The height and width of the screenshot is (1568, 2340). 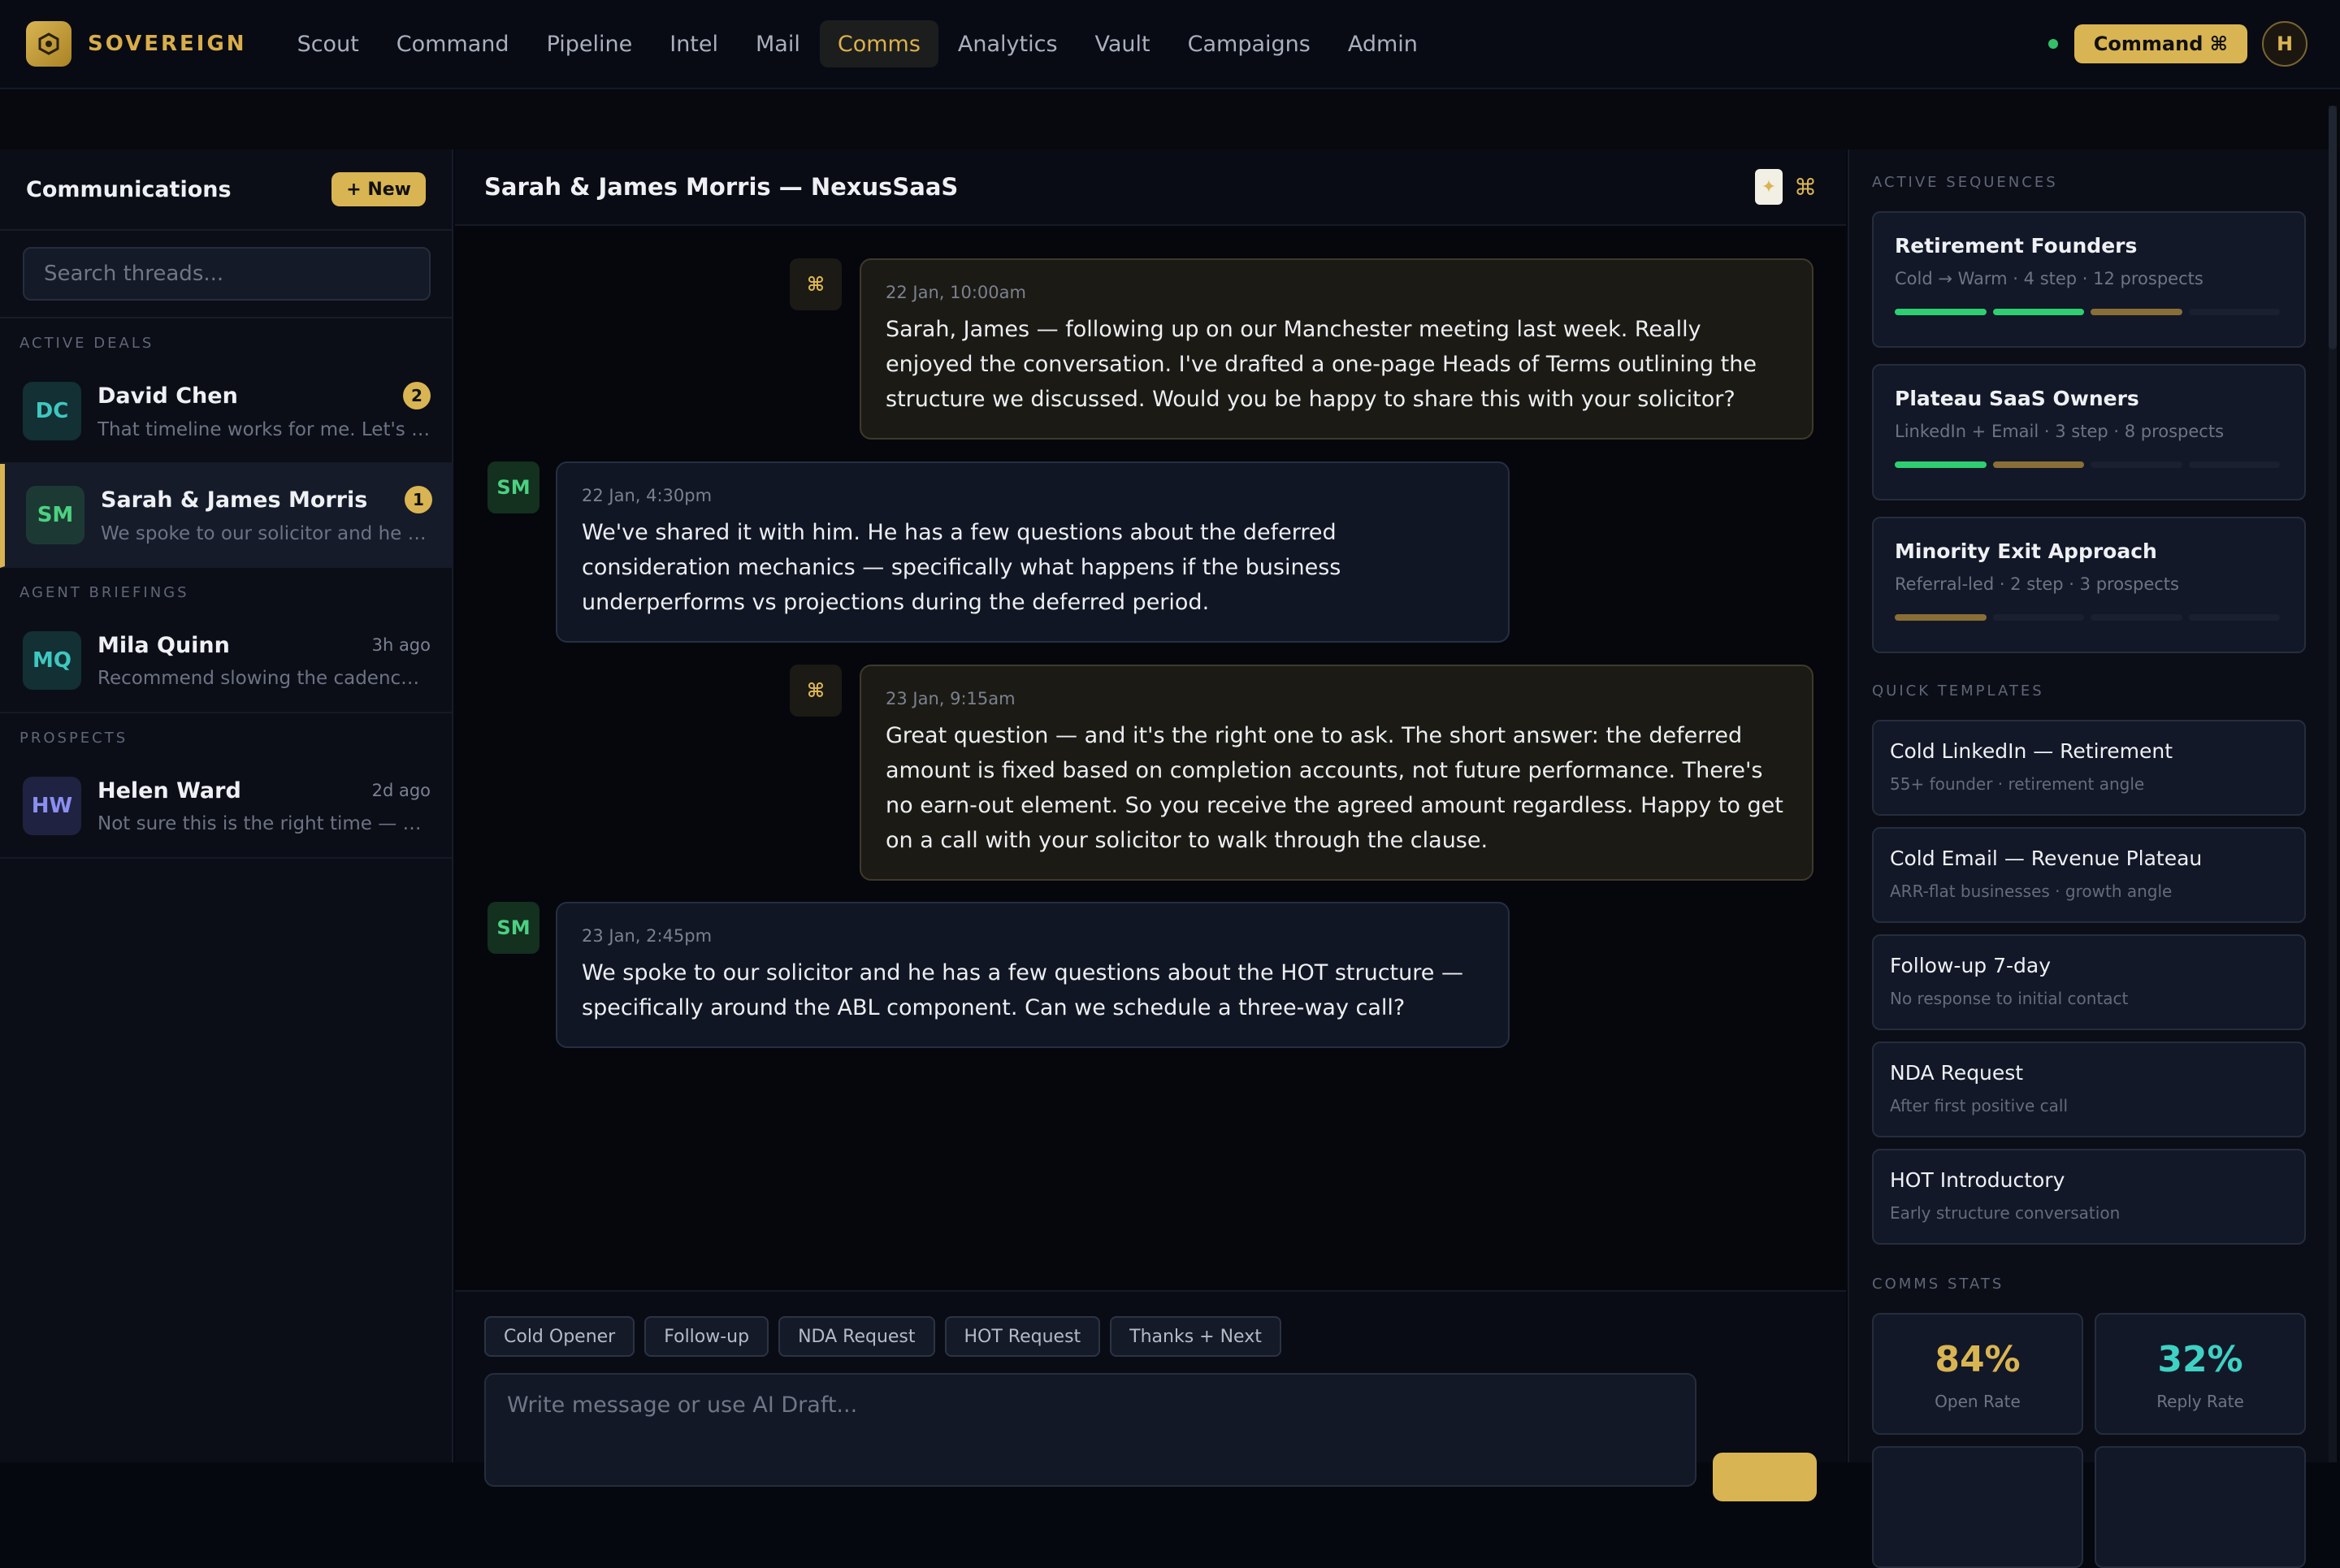 What do you see at coordinates (52, 411) in the screenshot?
I see `avatar: DC` at bounding box center [52, 411].